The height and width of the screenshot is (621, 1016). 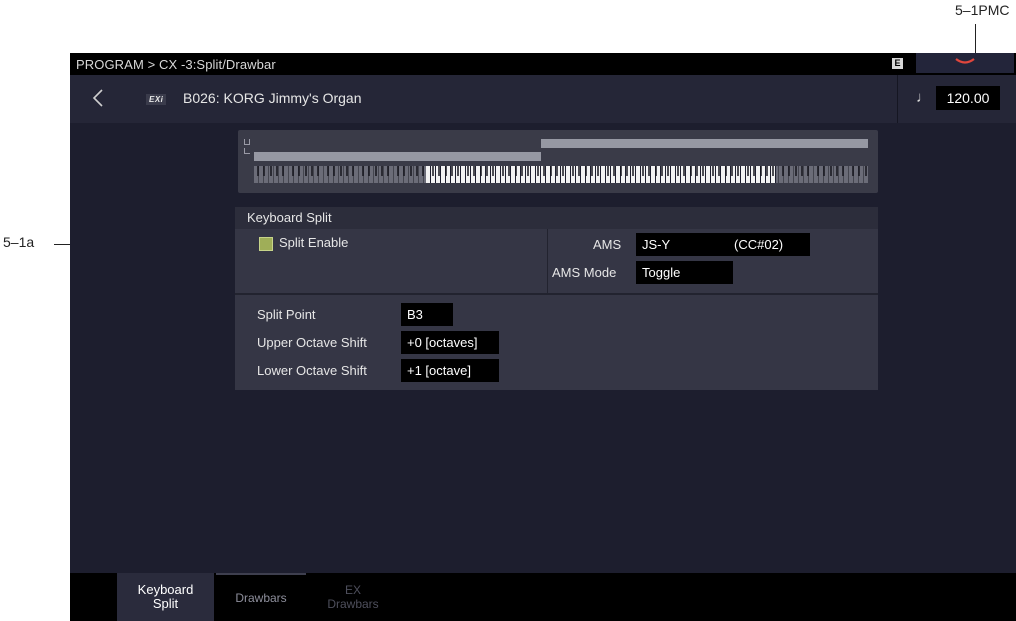 What do you see at coordinates (19, 242) in the screenshot?
I see `annotation-split-enable: 5–1a` at bounding box center [19, 242].